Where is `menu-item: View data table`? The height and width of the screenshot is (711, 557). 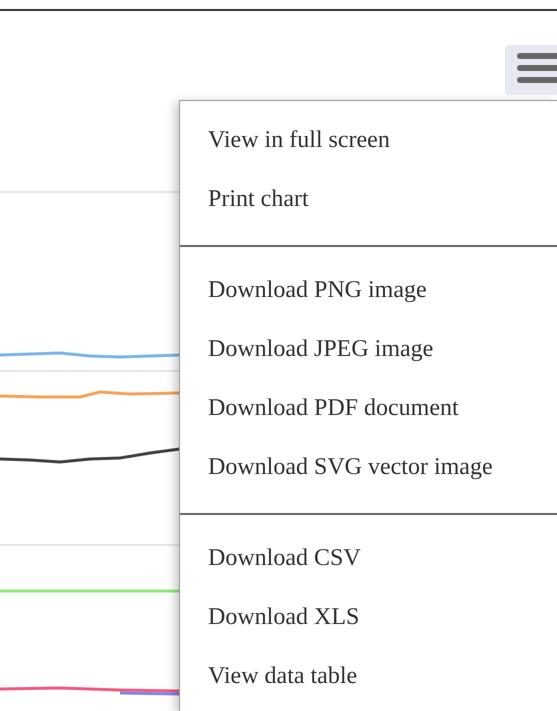 menu-item: View data table is located at coordinates (368, 676).